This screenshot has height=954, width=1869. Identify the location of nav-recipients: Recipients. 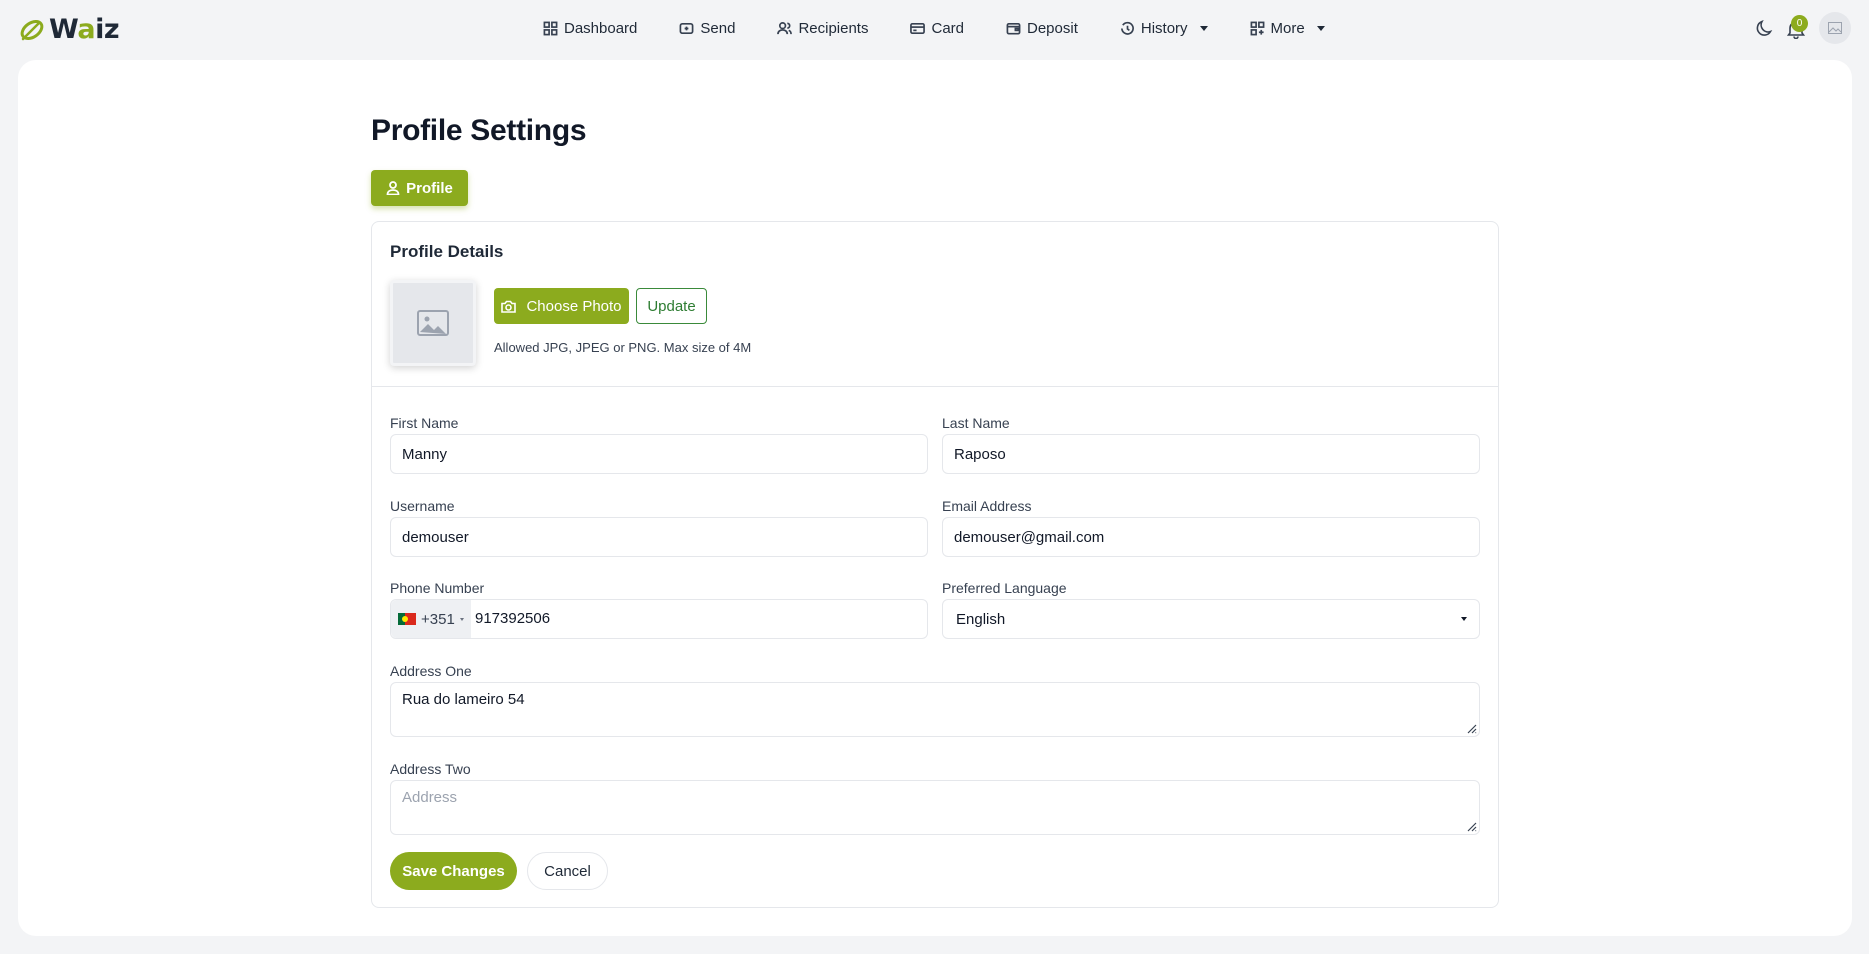
(822, 28).